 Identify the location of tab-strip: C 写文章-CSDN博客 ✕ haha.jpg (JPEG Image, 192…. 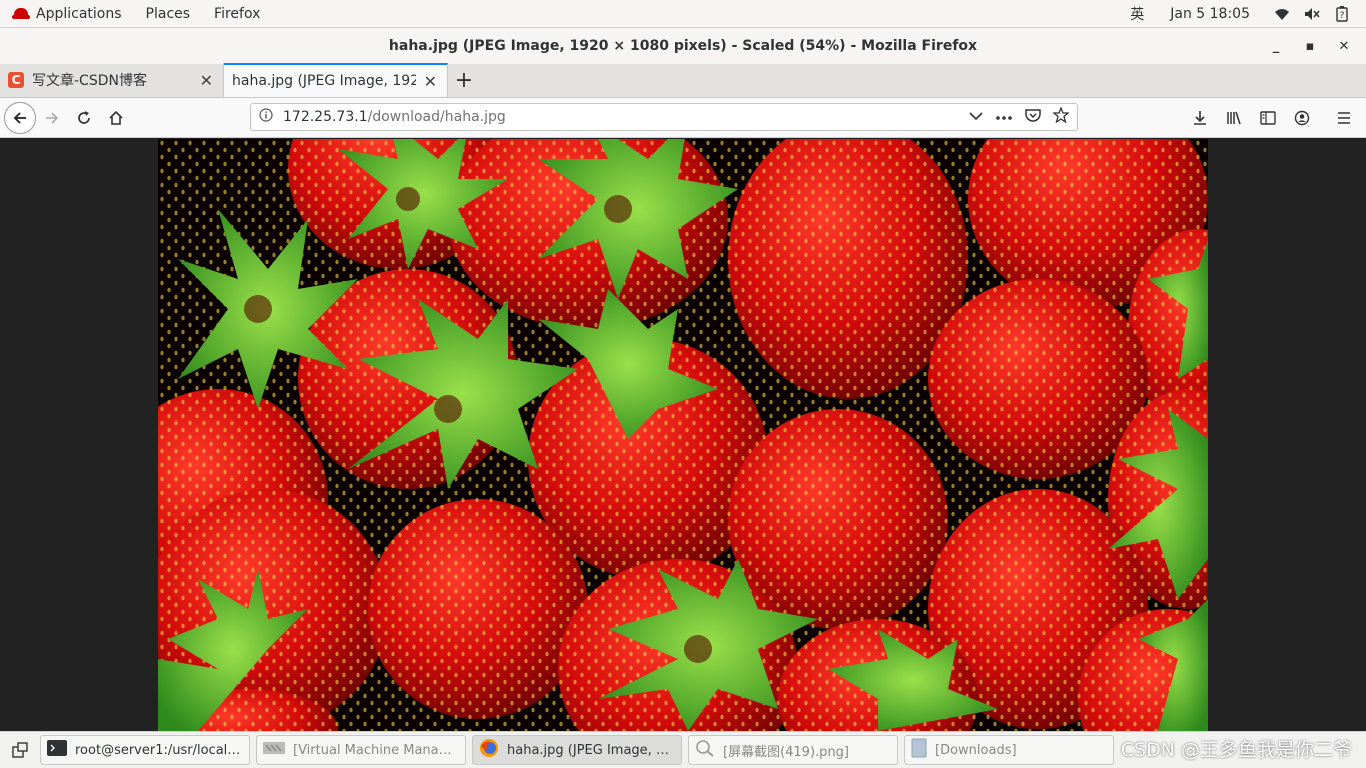
(683, 80).